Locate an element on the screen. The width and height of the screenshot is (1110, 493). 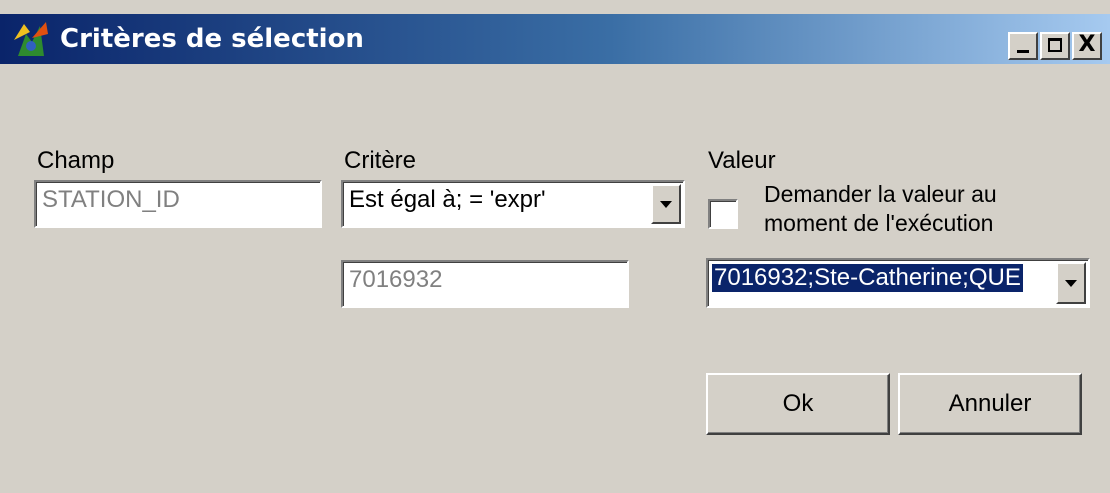
valeur-selected-value: 7016932;Ste-Catherine;QUE is located at coordinates (867, 278).